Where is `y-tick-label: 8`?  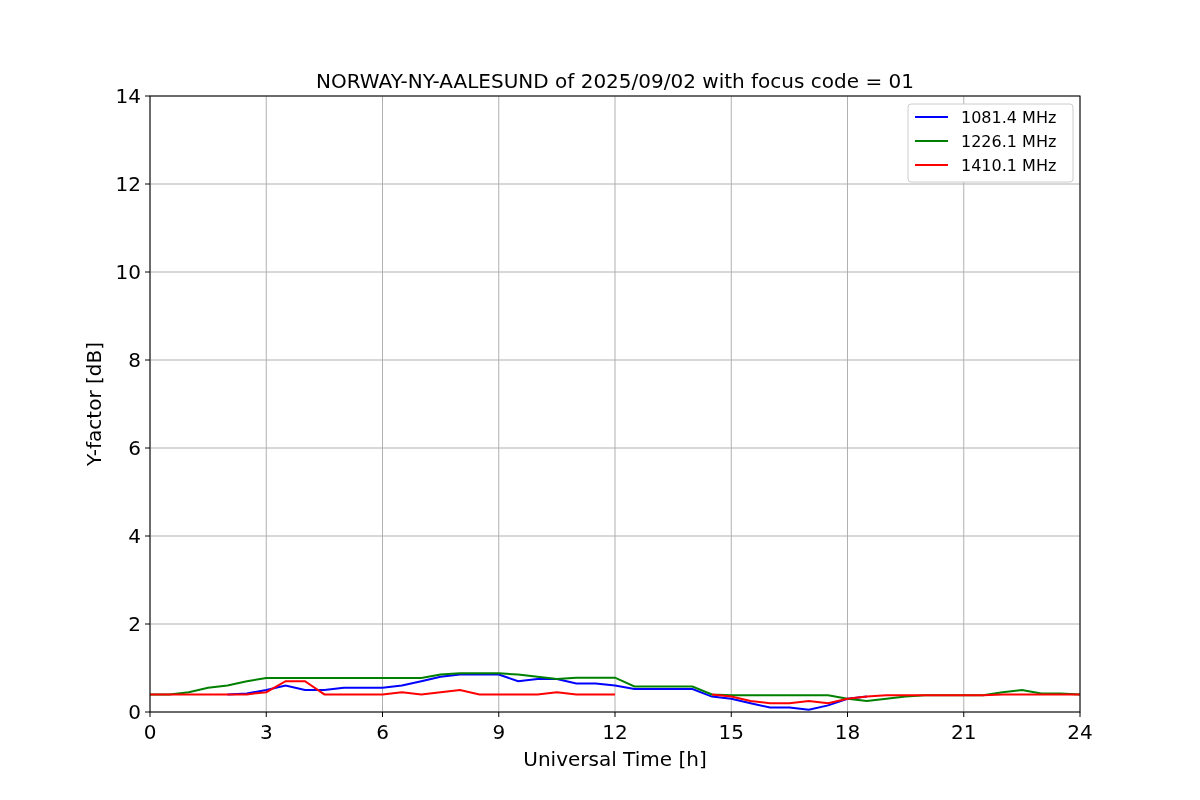
y-tick-label: 8 is located at coordinates (134, 360).